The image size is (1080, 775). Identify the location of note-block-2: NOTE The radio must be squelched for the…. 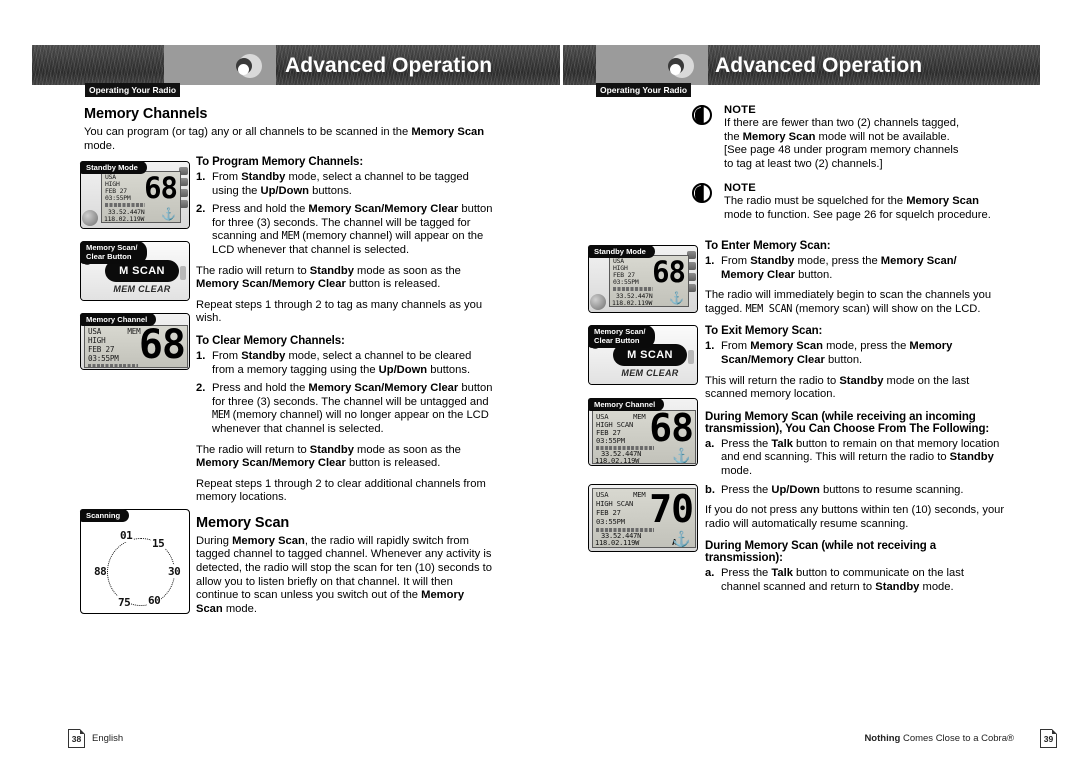
(845, 202).